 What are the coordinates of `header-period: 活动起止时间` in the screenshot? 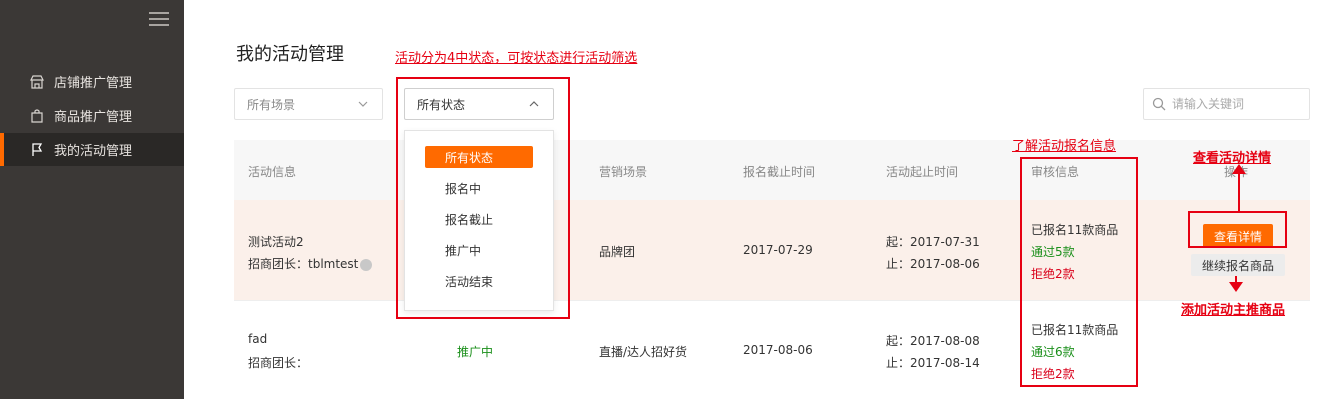 It's located at (922, 172).